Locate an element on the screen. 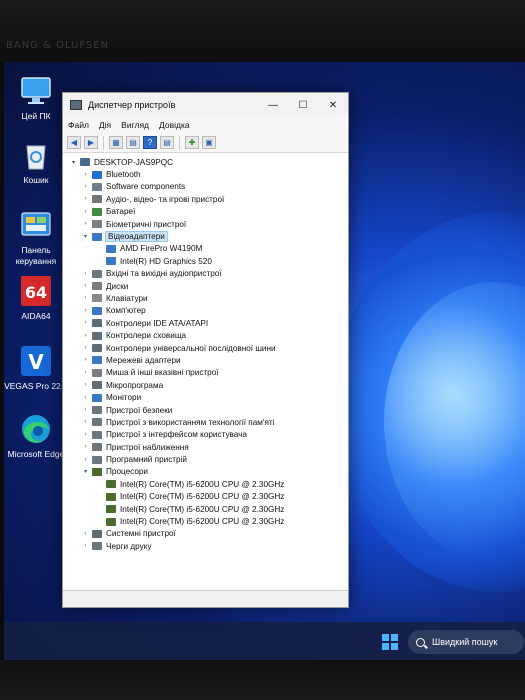 This screenshot has width=525, height=700. desktop-icon-edge: Microsoft Edge is located at coordinates (36, 436).